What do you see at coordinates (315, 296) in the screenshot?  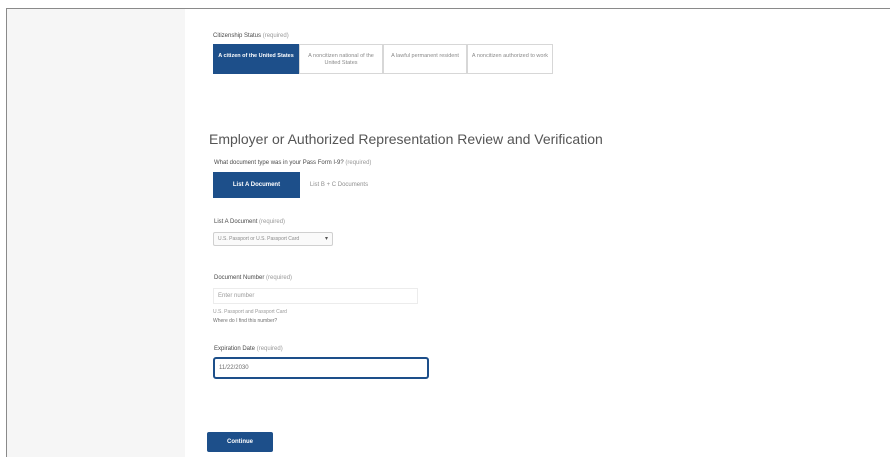 I see `document-number-input: Enter number` at bounding box center [315, 296].